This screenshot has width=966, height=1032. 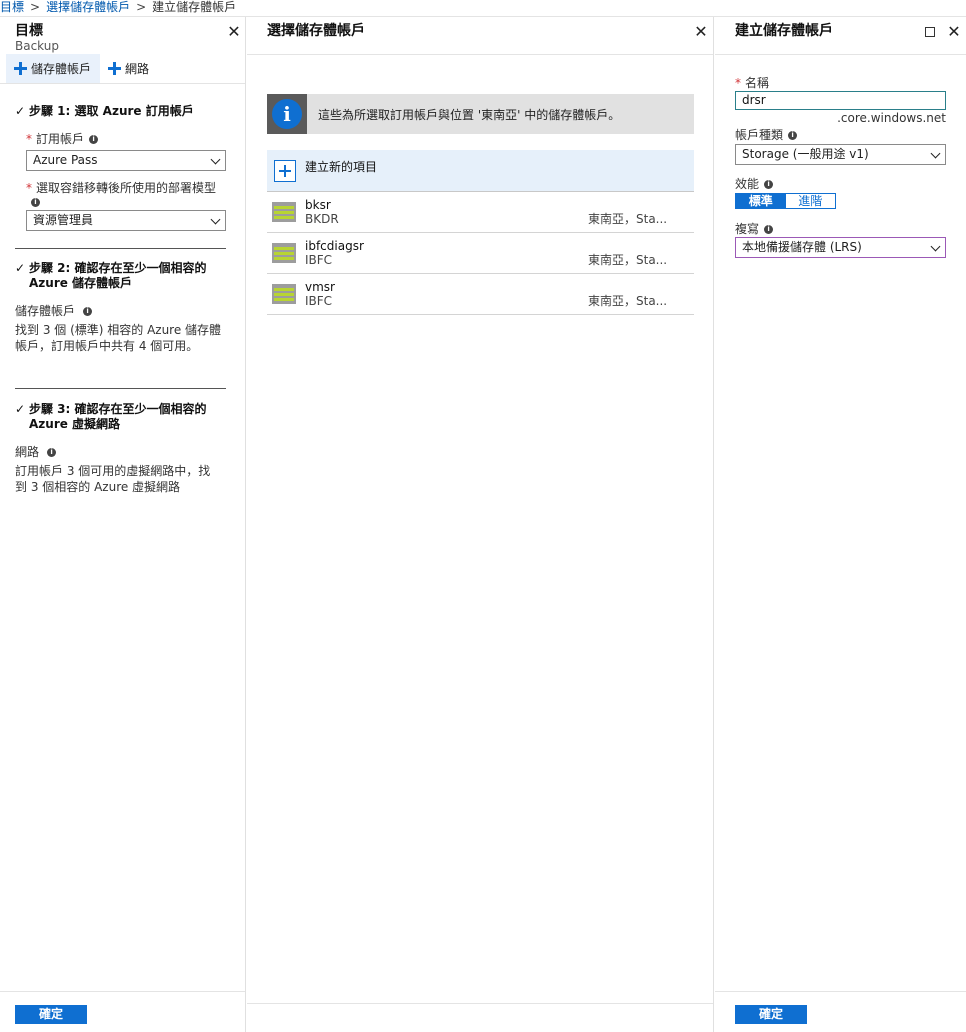 I want to click on command-label: 網路, so click(x=137, y=69).